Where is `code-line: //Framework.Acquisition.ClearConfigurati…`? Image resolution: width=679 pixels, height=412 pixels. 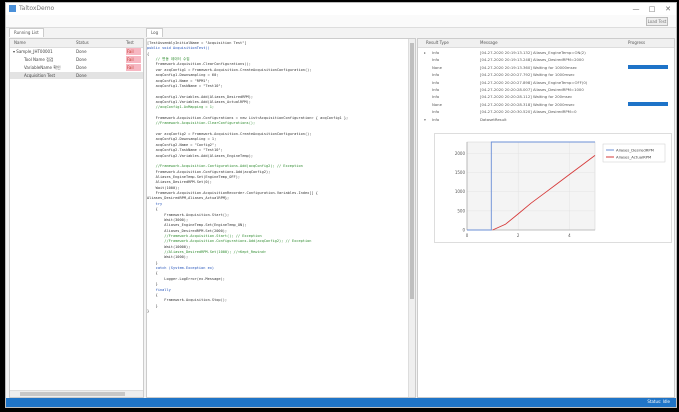 code-line: //Framework.Acquisition.ClearConfigurati… is located at coordinates (205, 123).